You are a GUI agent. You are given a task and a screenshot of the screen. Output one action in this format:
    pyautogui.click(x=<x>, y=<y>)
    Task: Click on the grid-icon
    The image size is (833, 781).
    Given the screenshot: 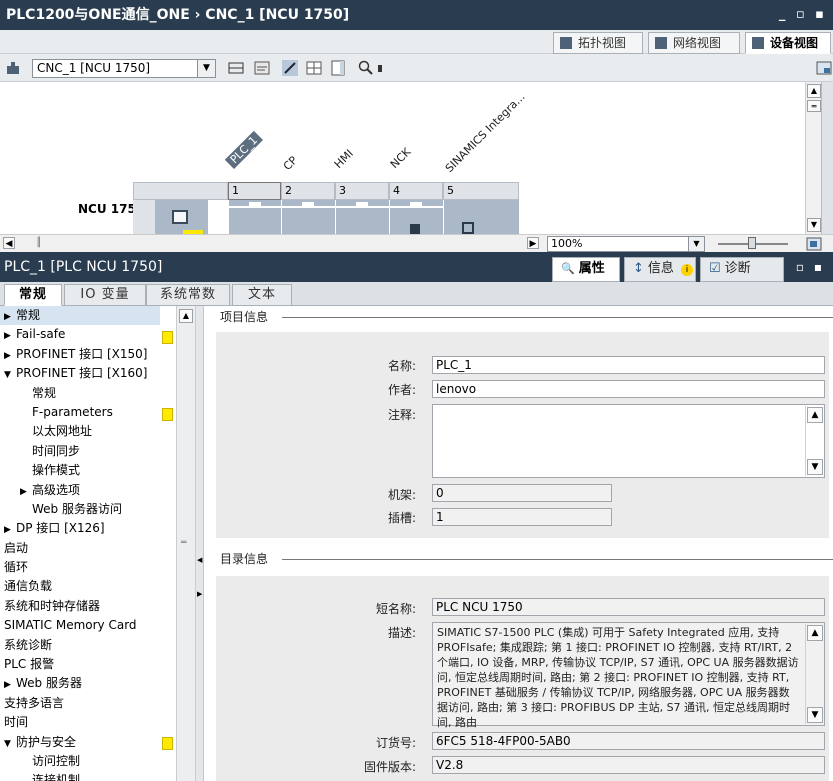 What is the action you would take?
    pyautogui.click(x=236, y=68)
    